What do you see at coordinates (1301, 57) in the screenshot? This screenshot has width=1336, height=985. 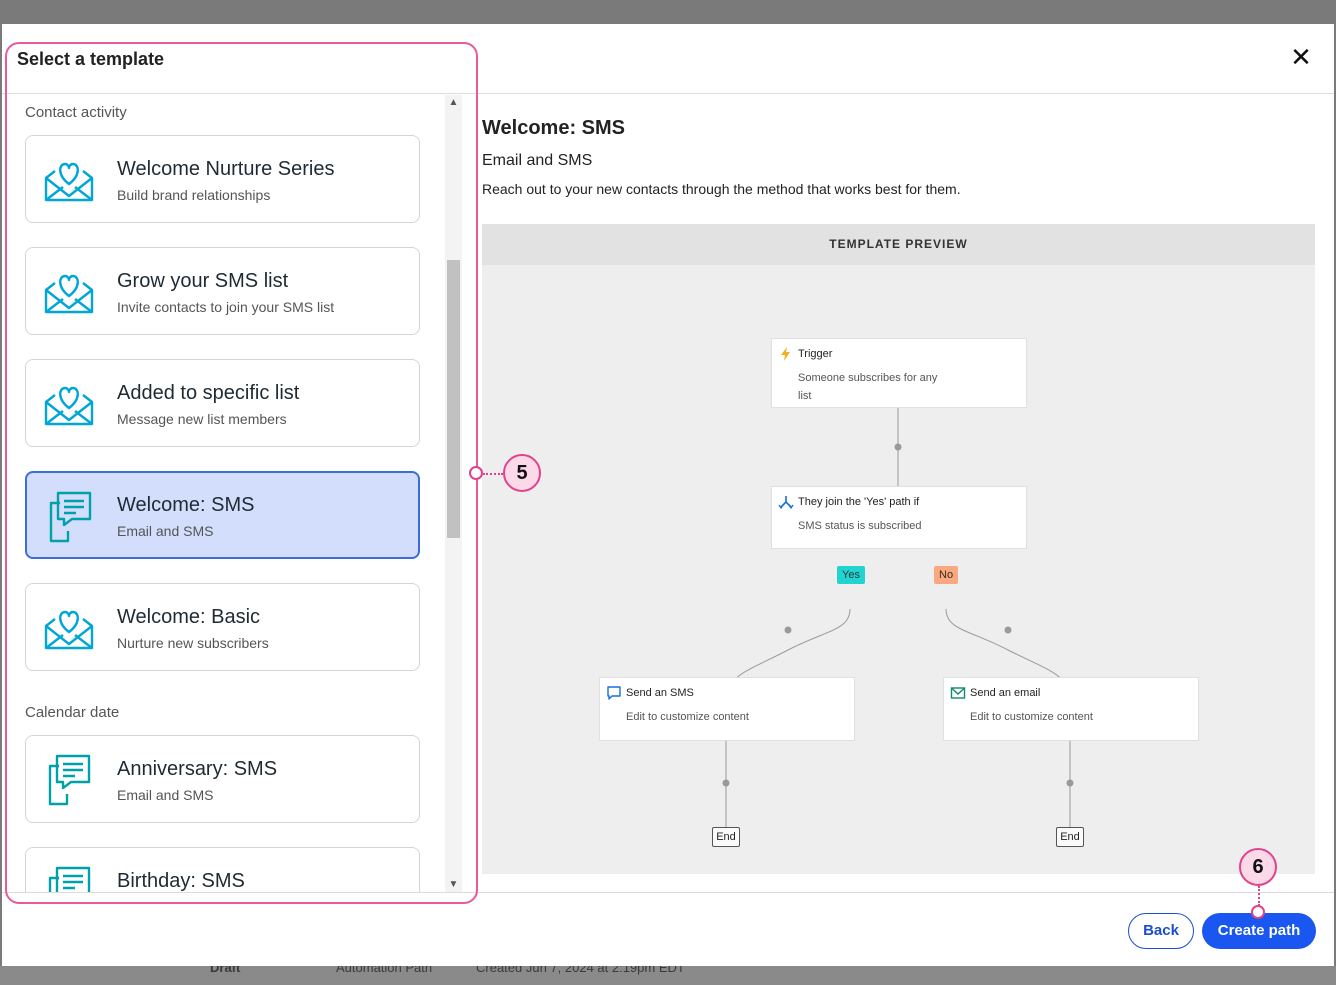 I see `close-icon: ✕` at bounding box center [1301, 57].